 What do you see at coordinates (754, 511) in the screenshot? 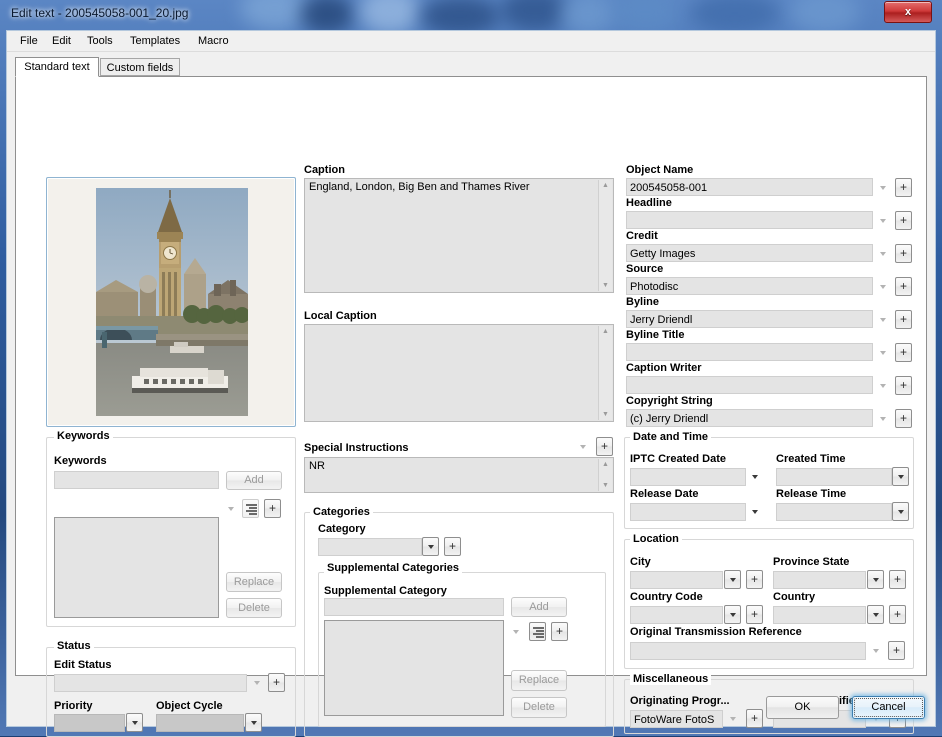
I see `release-date-dropdown-button` at bounding box center [754, 511].